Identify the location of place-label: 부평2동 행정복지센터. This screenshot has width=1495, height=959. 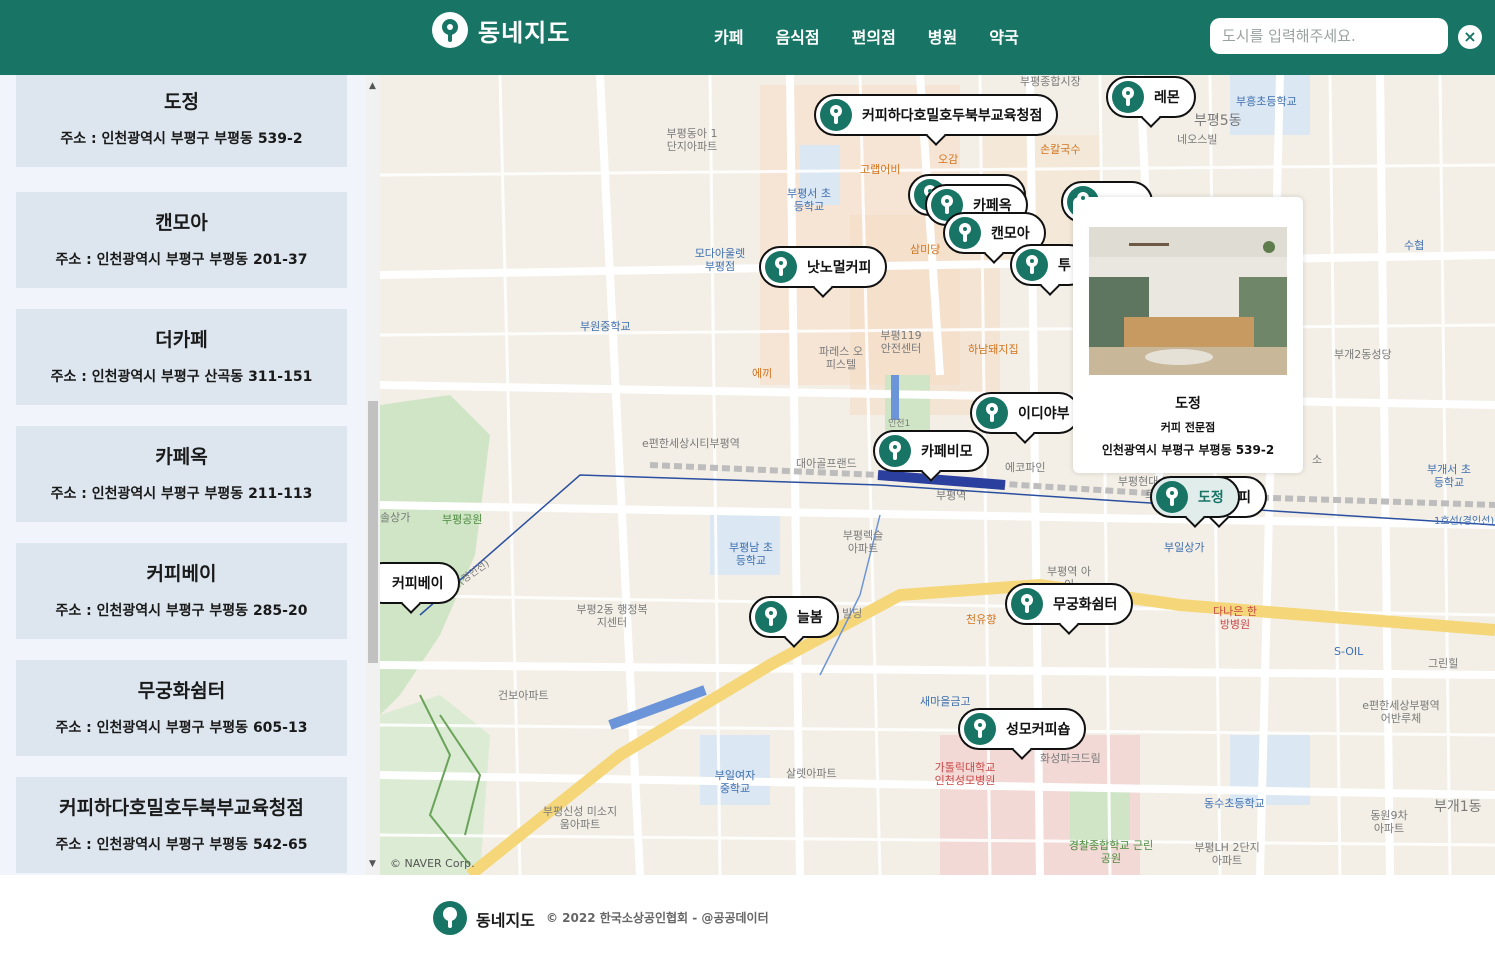
(612, 616).